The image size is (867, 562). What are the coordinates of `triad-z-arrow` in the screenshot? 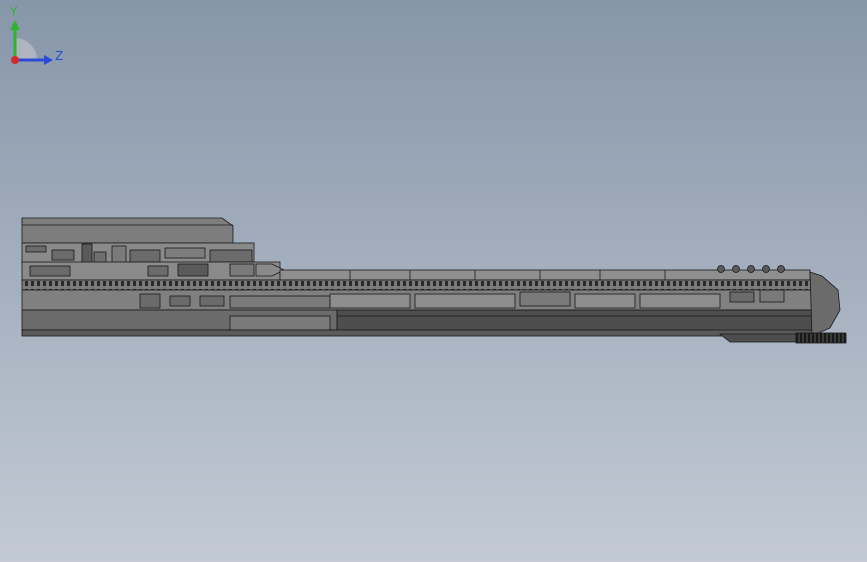 It's located at (48, 60).